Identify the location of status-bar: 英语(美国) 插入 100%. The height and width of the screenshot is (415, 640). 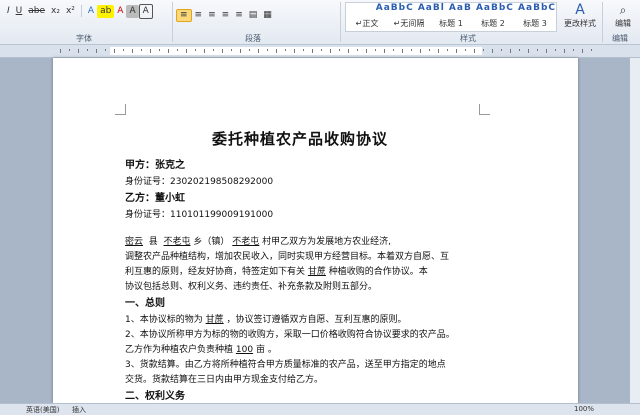
(320, 409).